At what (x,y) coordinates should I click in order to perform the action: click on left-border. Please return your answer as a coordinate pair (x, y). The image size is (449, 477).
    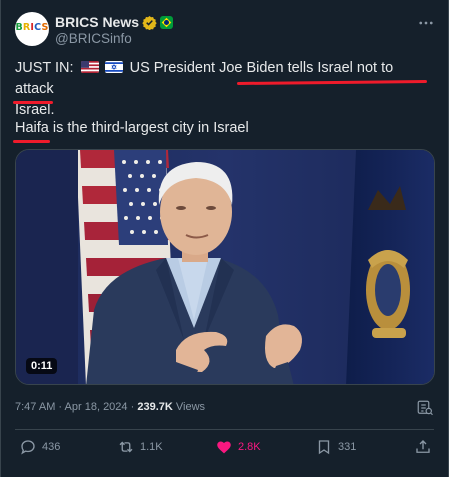
    Looking at the image, I should click on (0, 238).